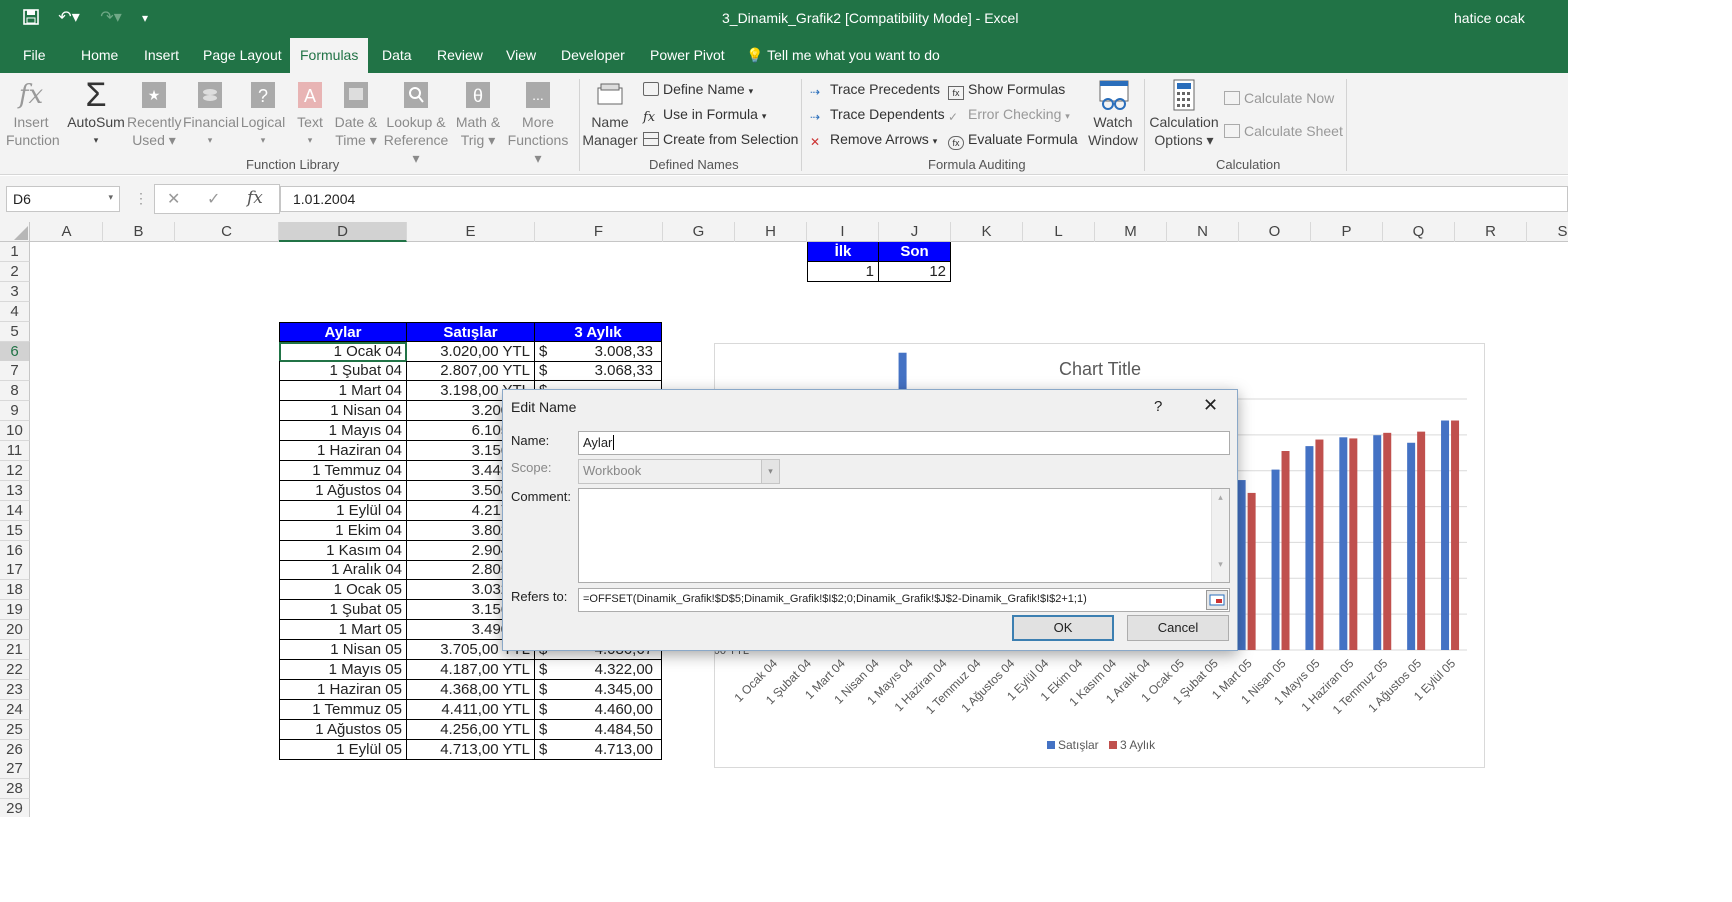  What do you see at coordinates (1491, 232) in the screenshot?
I see `column-header-r: R` at bounding box center [1491, 232].